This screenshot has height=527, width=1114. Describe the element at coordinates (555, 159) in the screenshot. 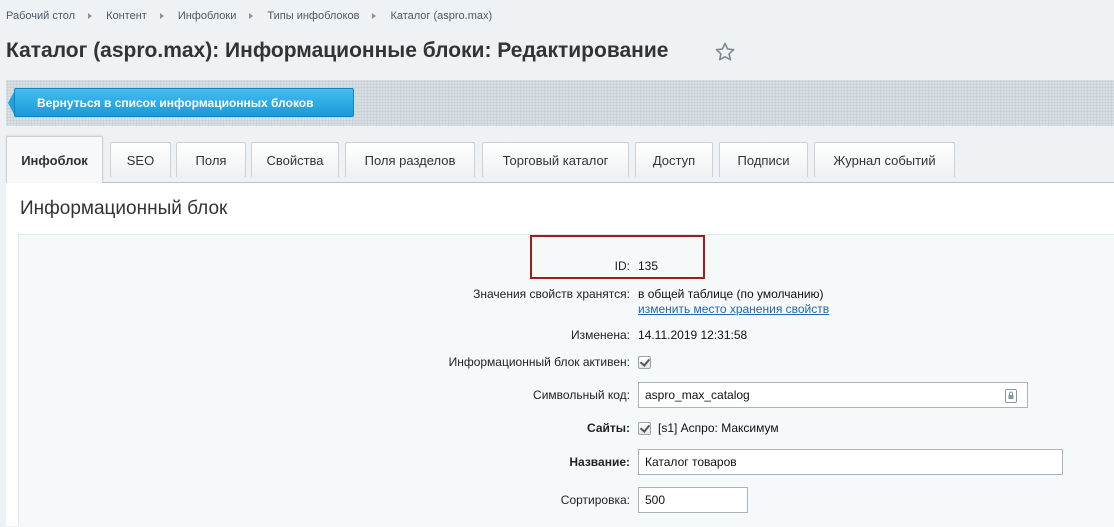

I see `tab-trade-catalog: Торговый каталог` at that location.